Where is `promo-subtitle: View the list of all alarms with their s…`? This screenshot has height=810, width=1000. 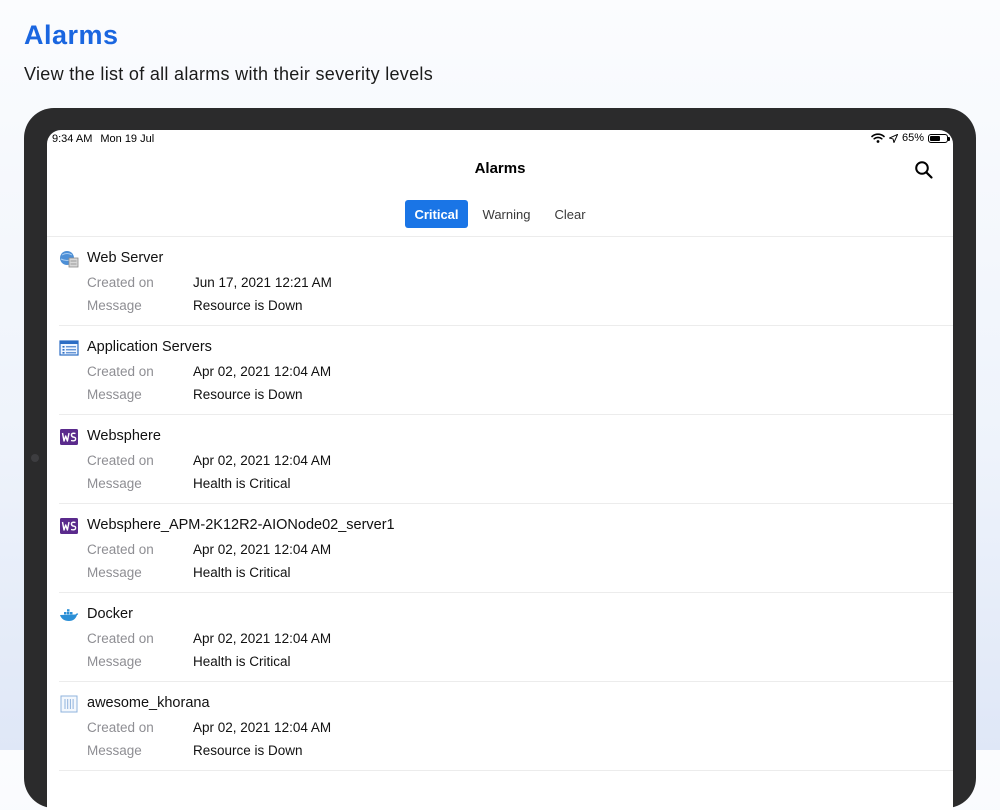
promo-subtitle: View the list of all alarms with their s… is located at coordinates (229, 74).